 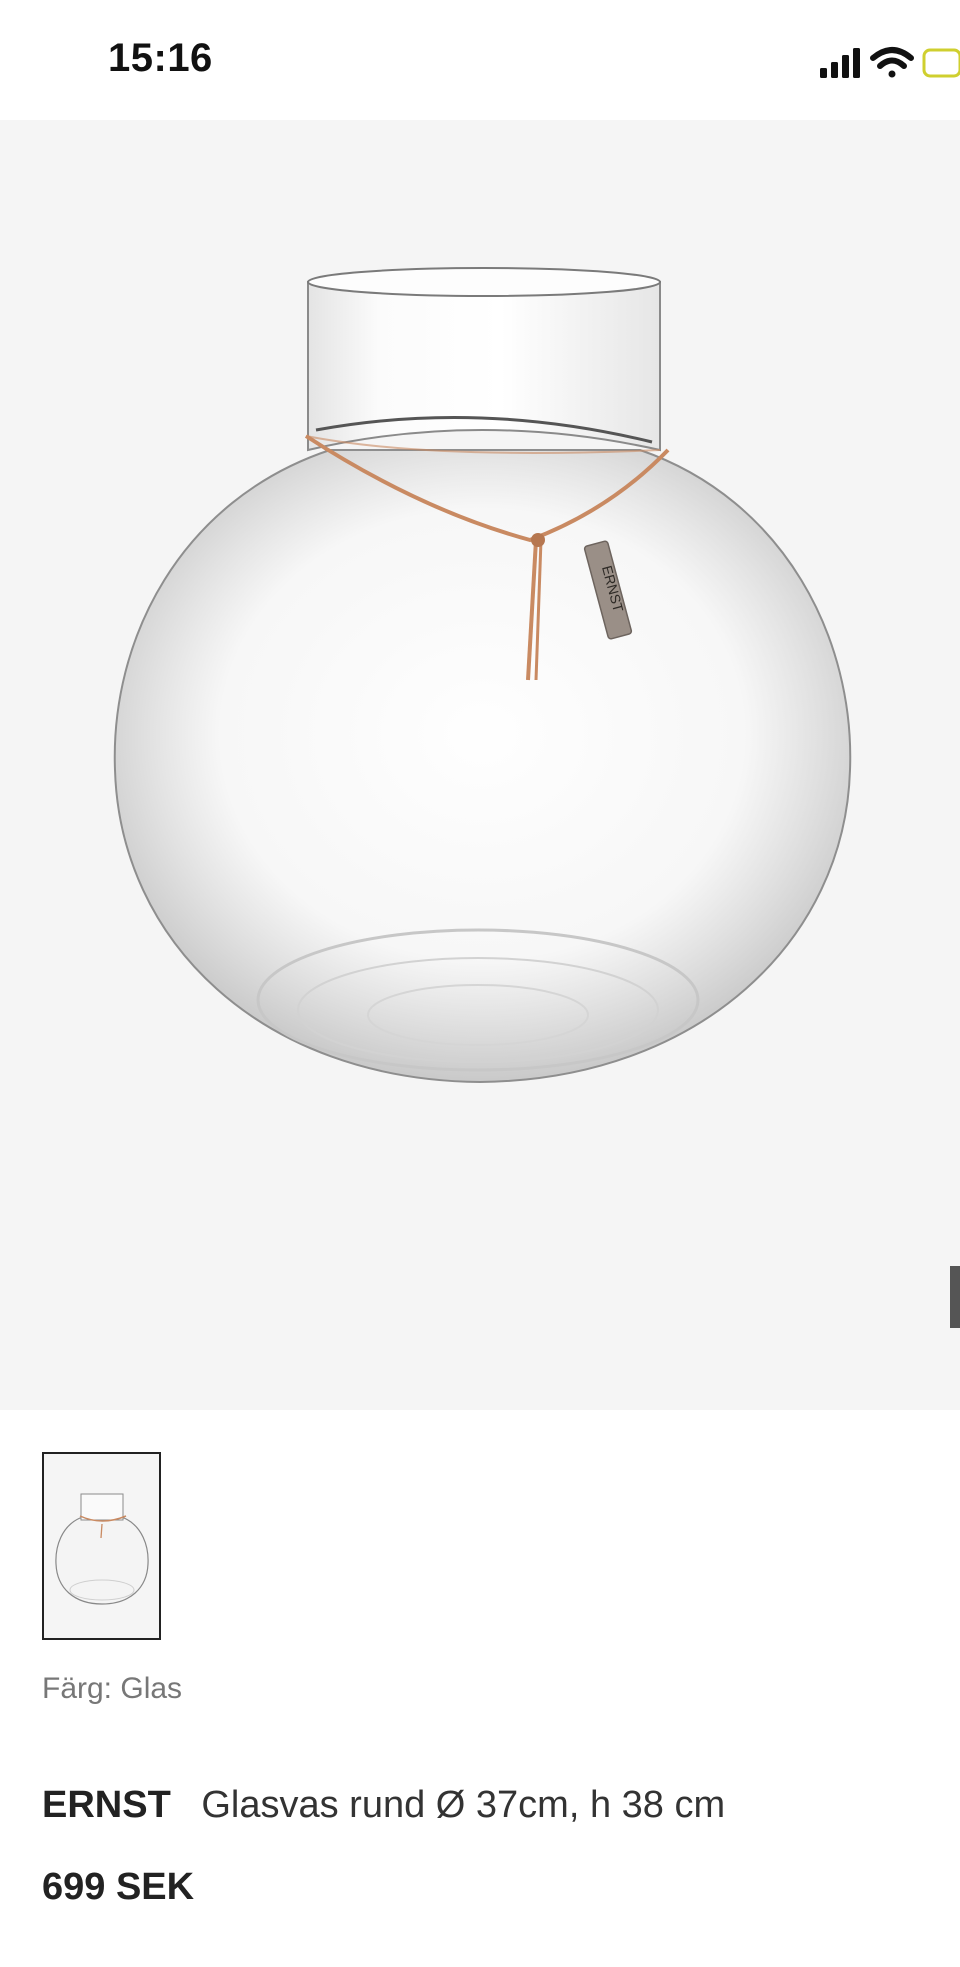 What do you see at coordinates (160, 58) in the screenshot?
I see `status-time: 15:16` at bounding box center [160, 58].